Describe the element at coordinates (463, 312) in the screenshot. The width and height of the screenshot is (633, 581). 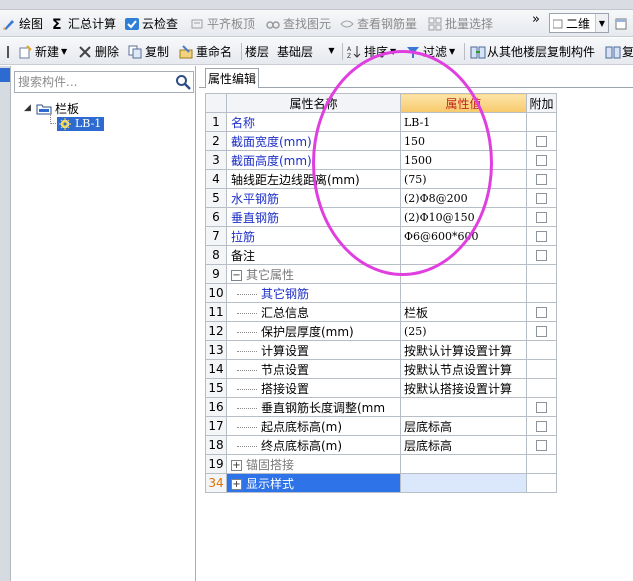
I see `property-value-cell: 栏板` at that location.